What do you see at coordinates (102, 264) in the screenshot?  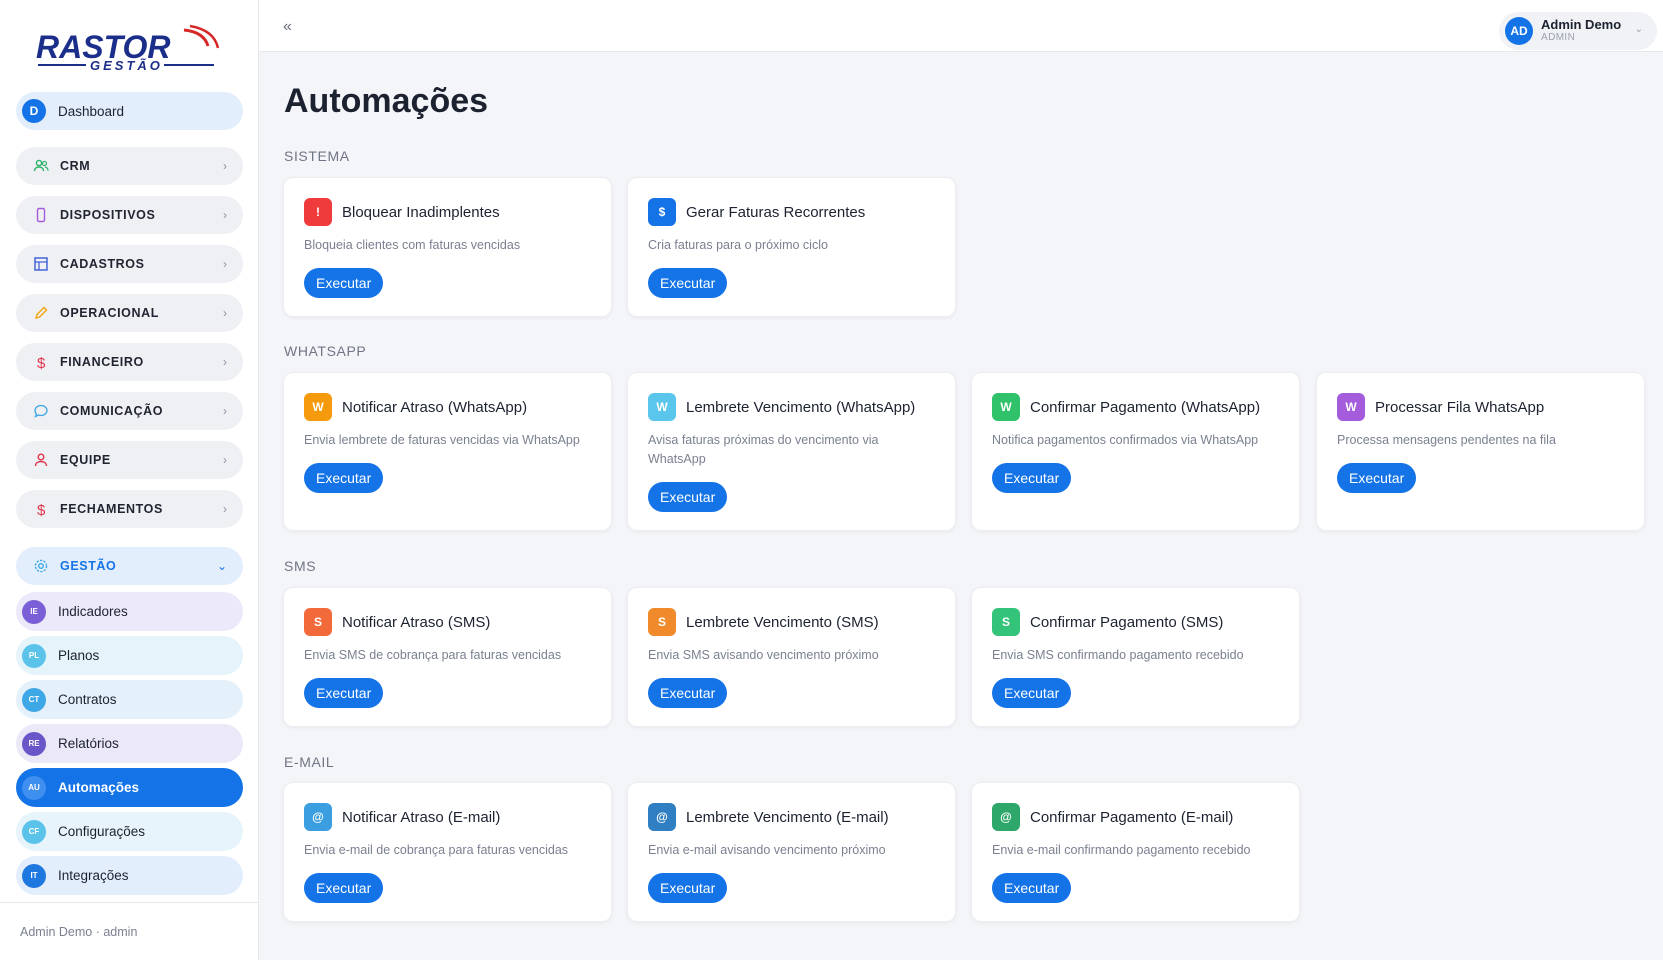 I see `sidebar-group-label: CADASTROS` at bounding box center [102, 264].